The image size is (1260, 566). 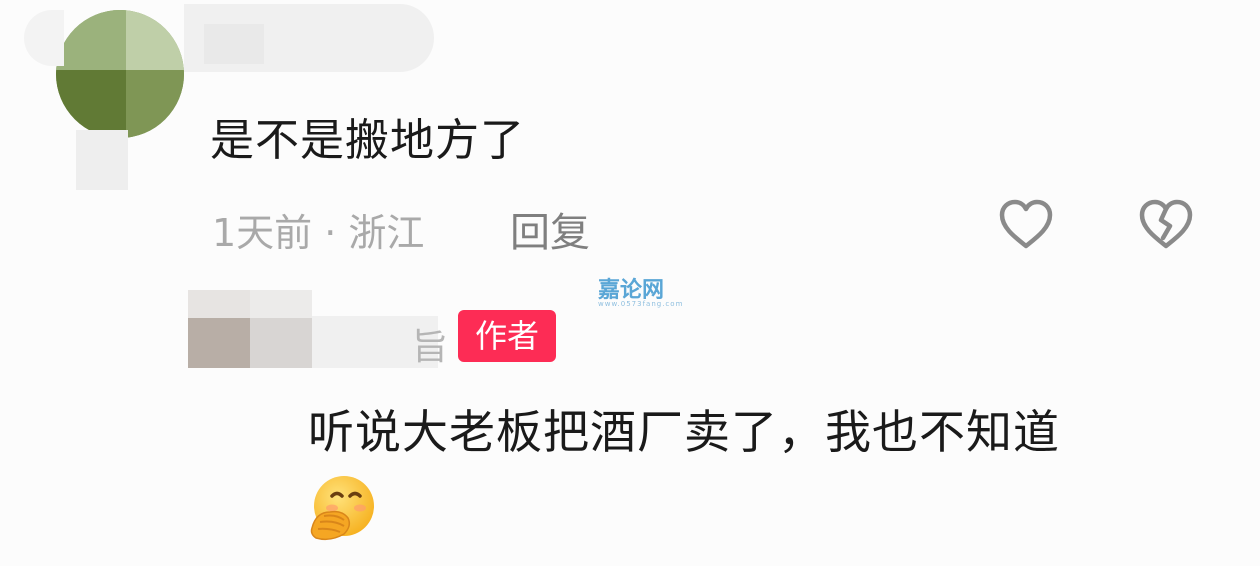 I want to click on reply-author-name: 旨, so click(x=430, y=347).